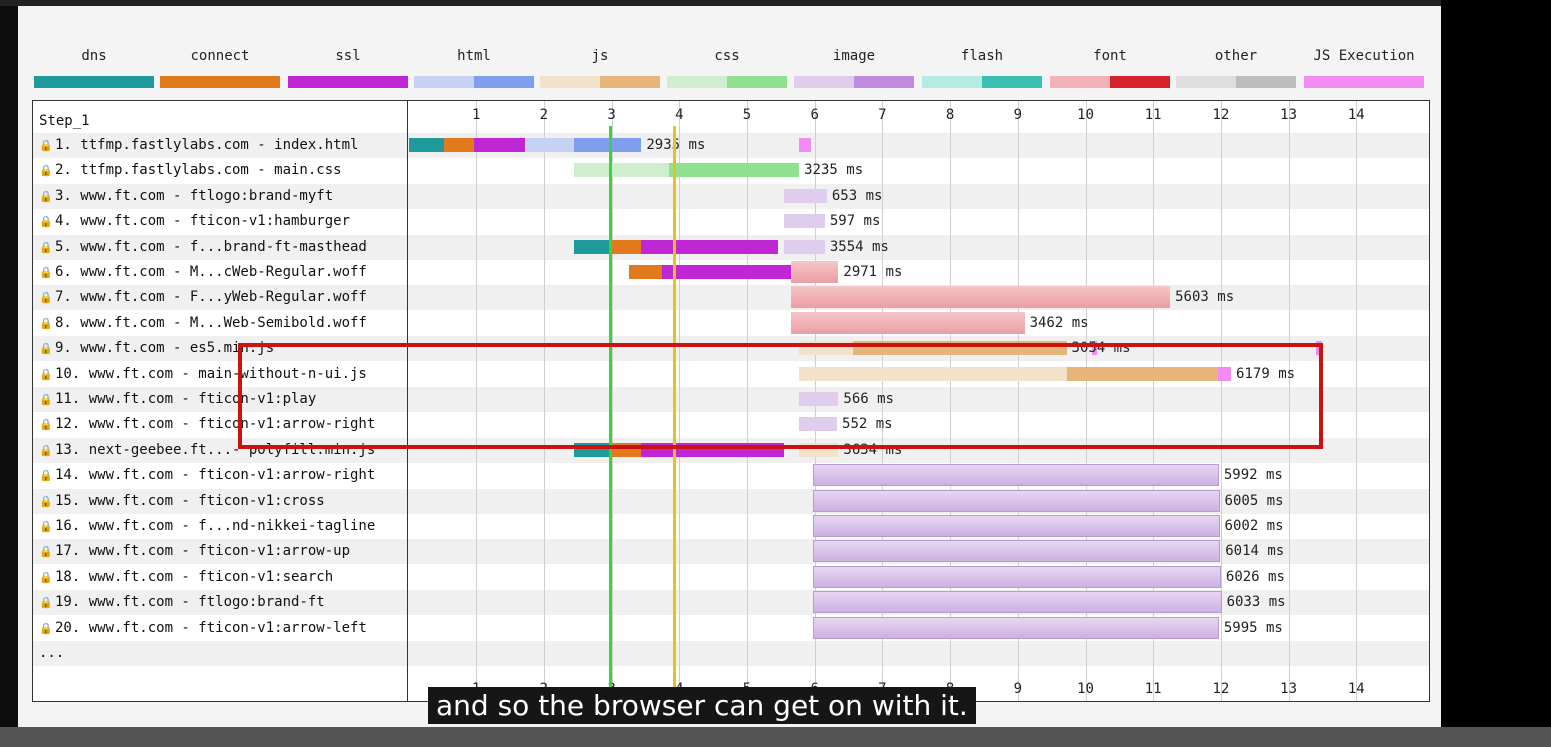 Image resolution: width=1551 pixels, height=747 pixels. Describe the element at coordinates (215, 526) in the screenshot. I see `request-label-text: 16. www.ft.com - f...nd-nikkei-tagline` at that location.